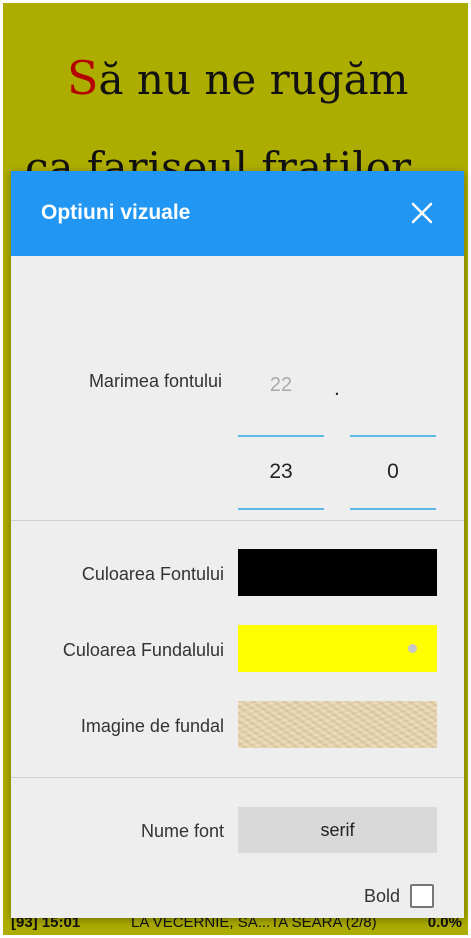 This screenshot has width=471, height=938. Describe the element at coordinates (412, 648) in the screenshot. I see `selected-indicator-dot` at that location.